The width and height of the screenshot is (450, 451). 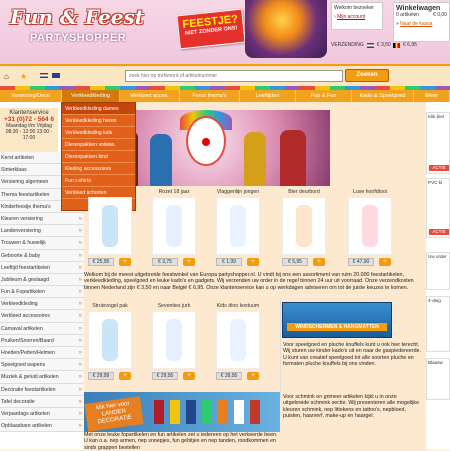 I want to click on dropdown-item: Dierenpakken volwas., so click(x=98, y=145).